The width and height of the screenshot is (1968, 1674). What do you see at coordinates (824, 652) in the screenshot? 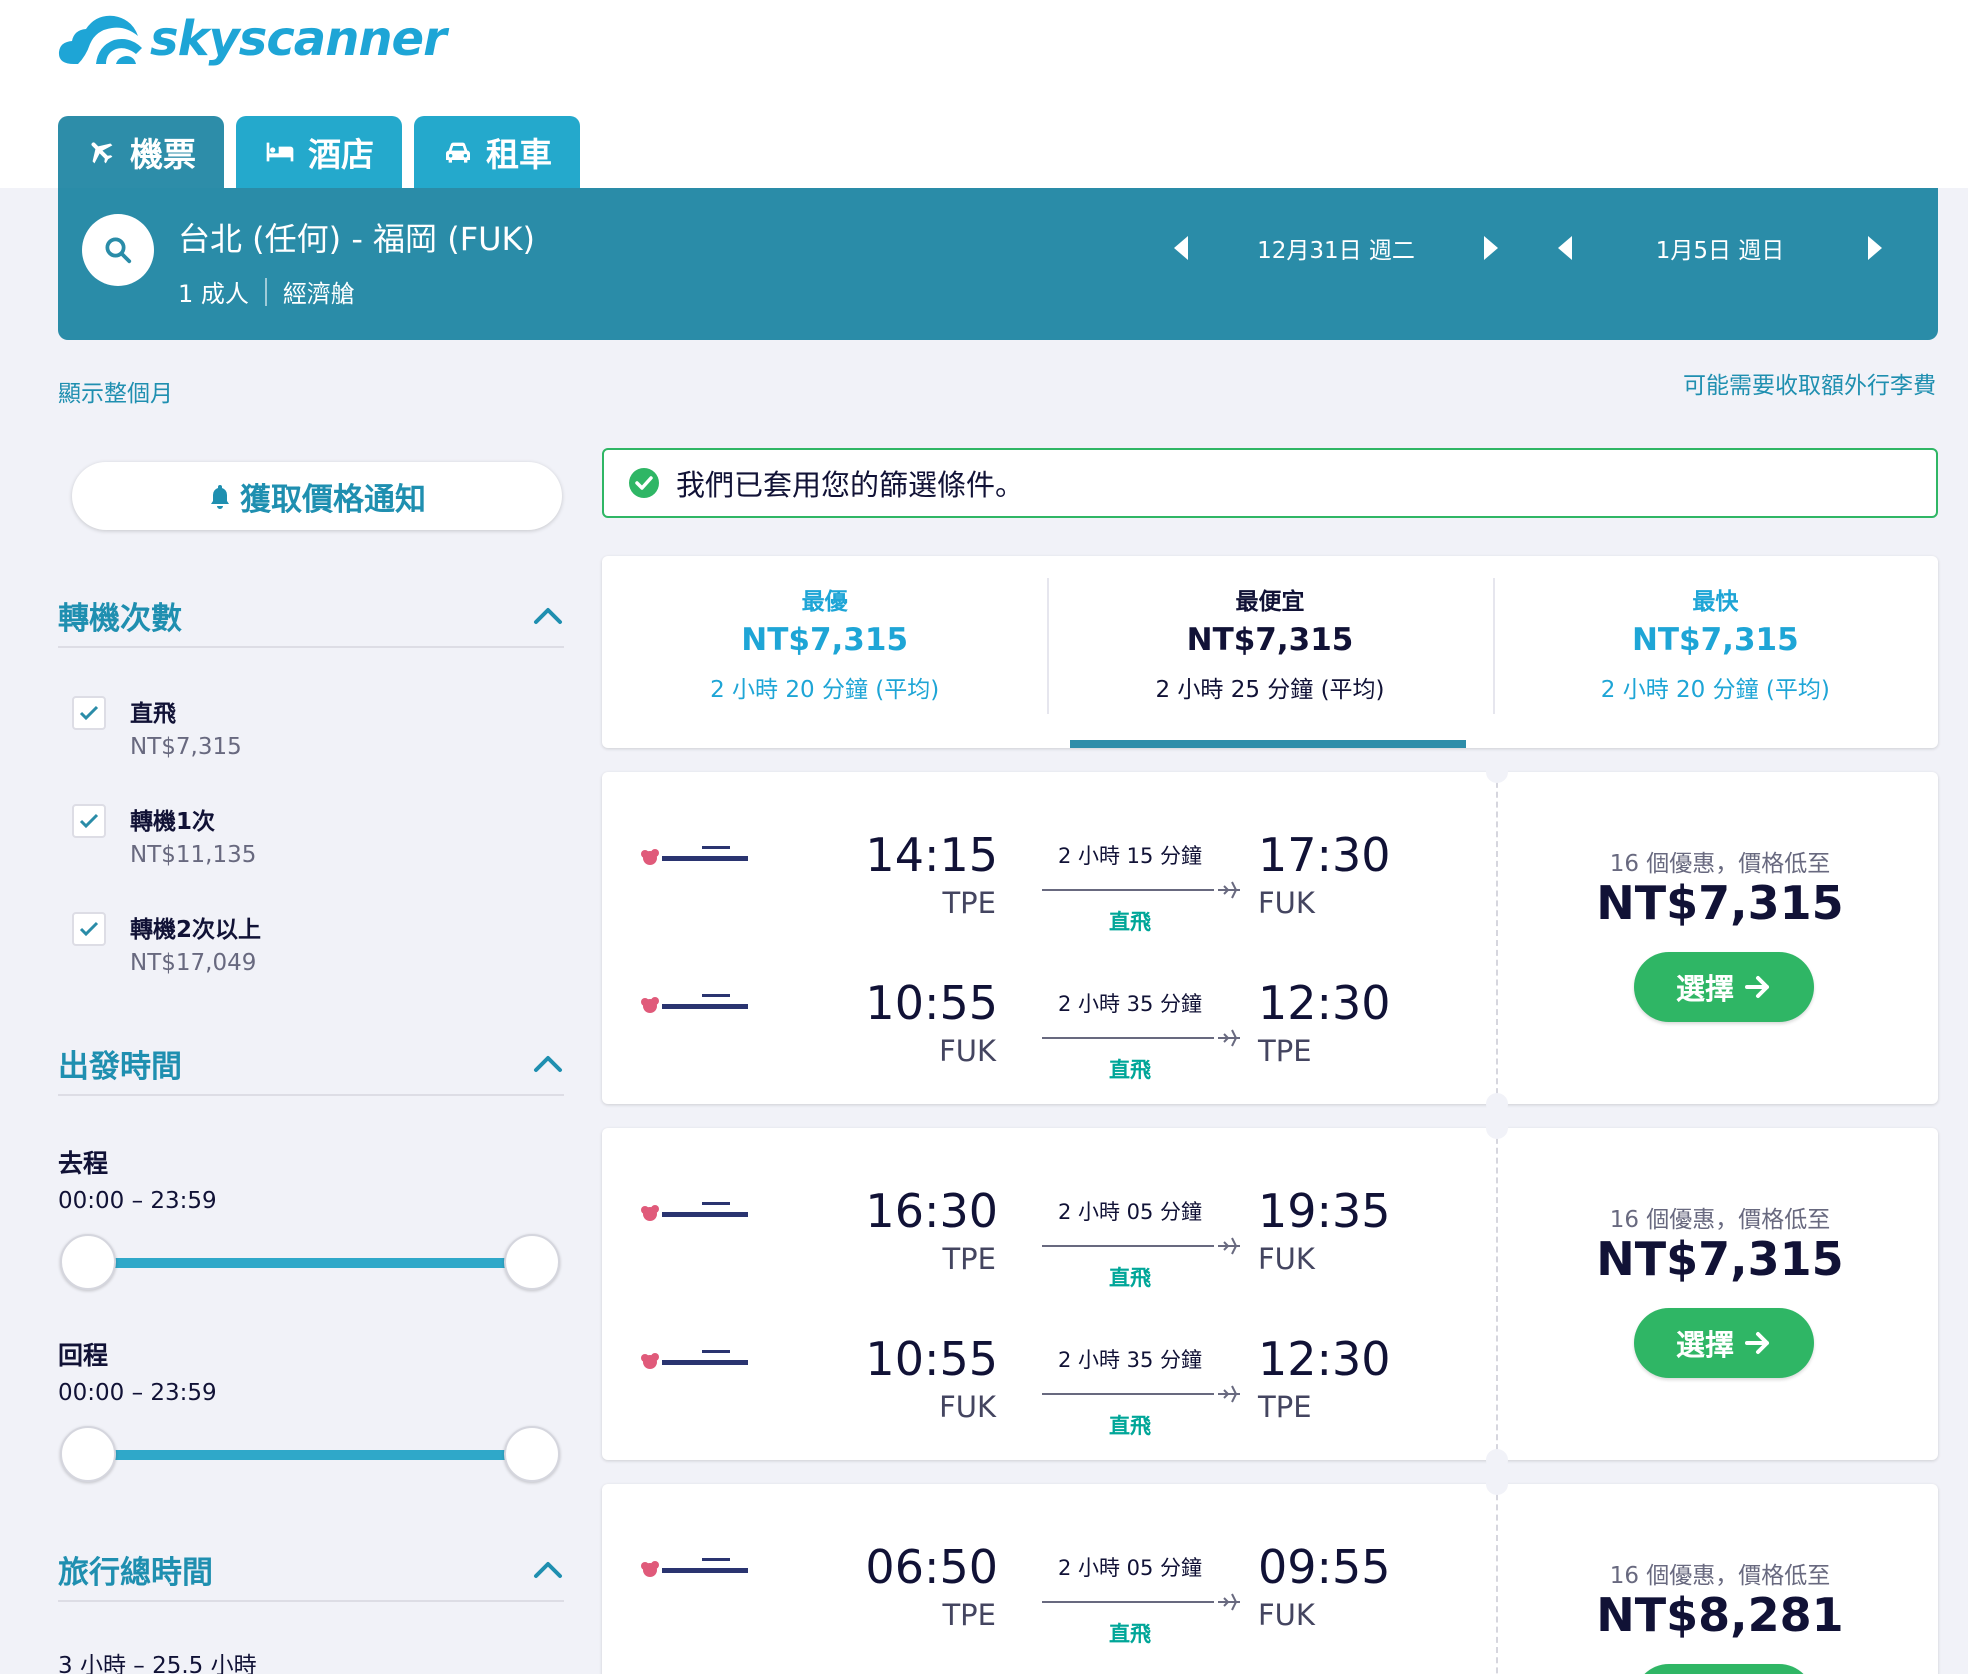
I see `sort-tab-best: 最優 NT$7,315 2 小時 20 分鐘 (平均)` at bounding box center [824, 652].